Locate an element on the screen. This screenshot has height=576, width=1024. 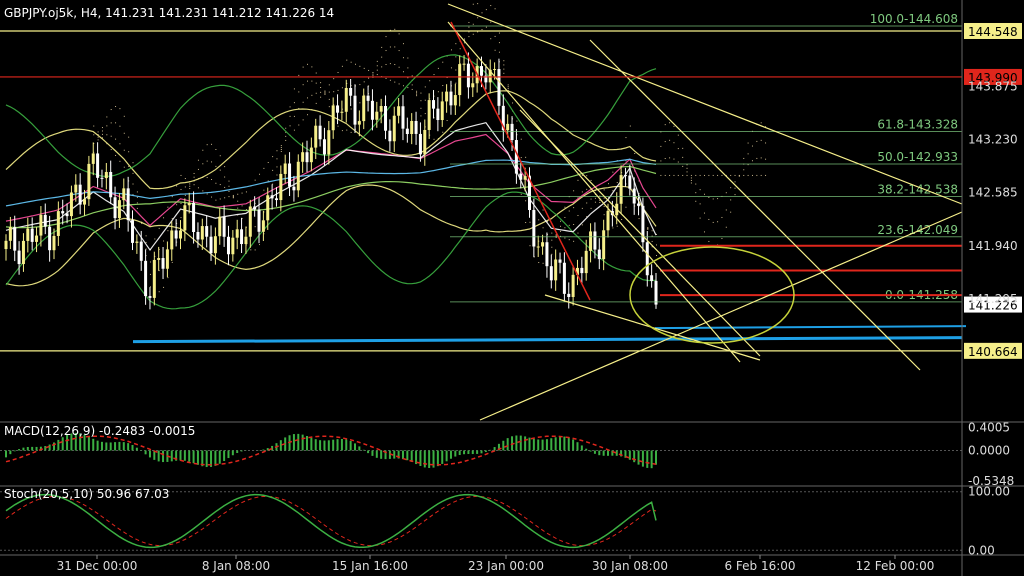
fib-level-label: 100.0-144.608 is located at coordinates (914, 19).